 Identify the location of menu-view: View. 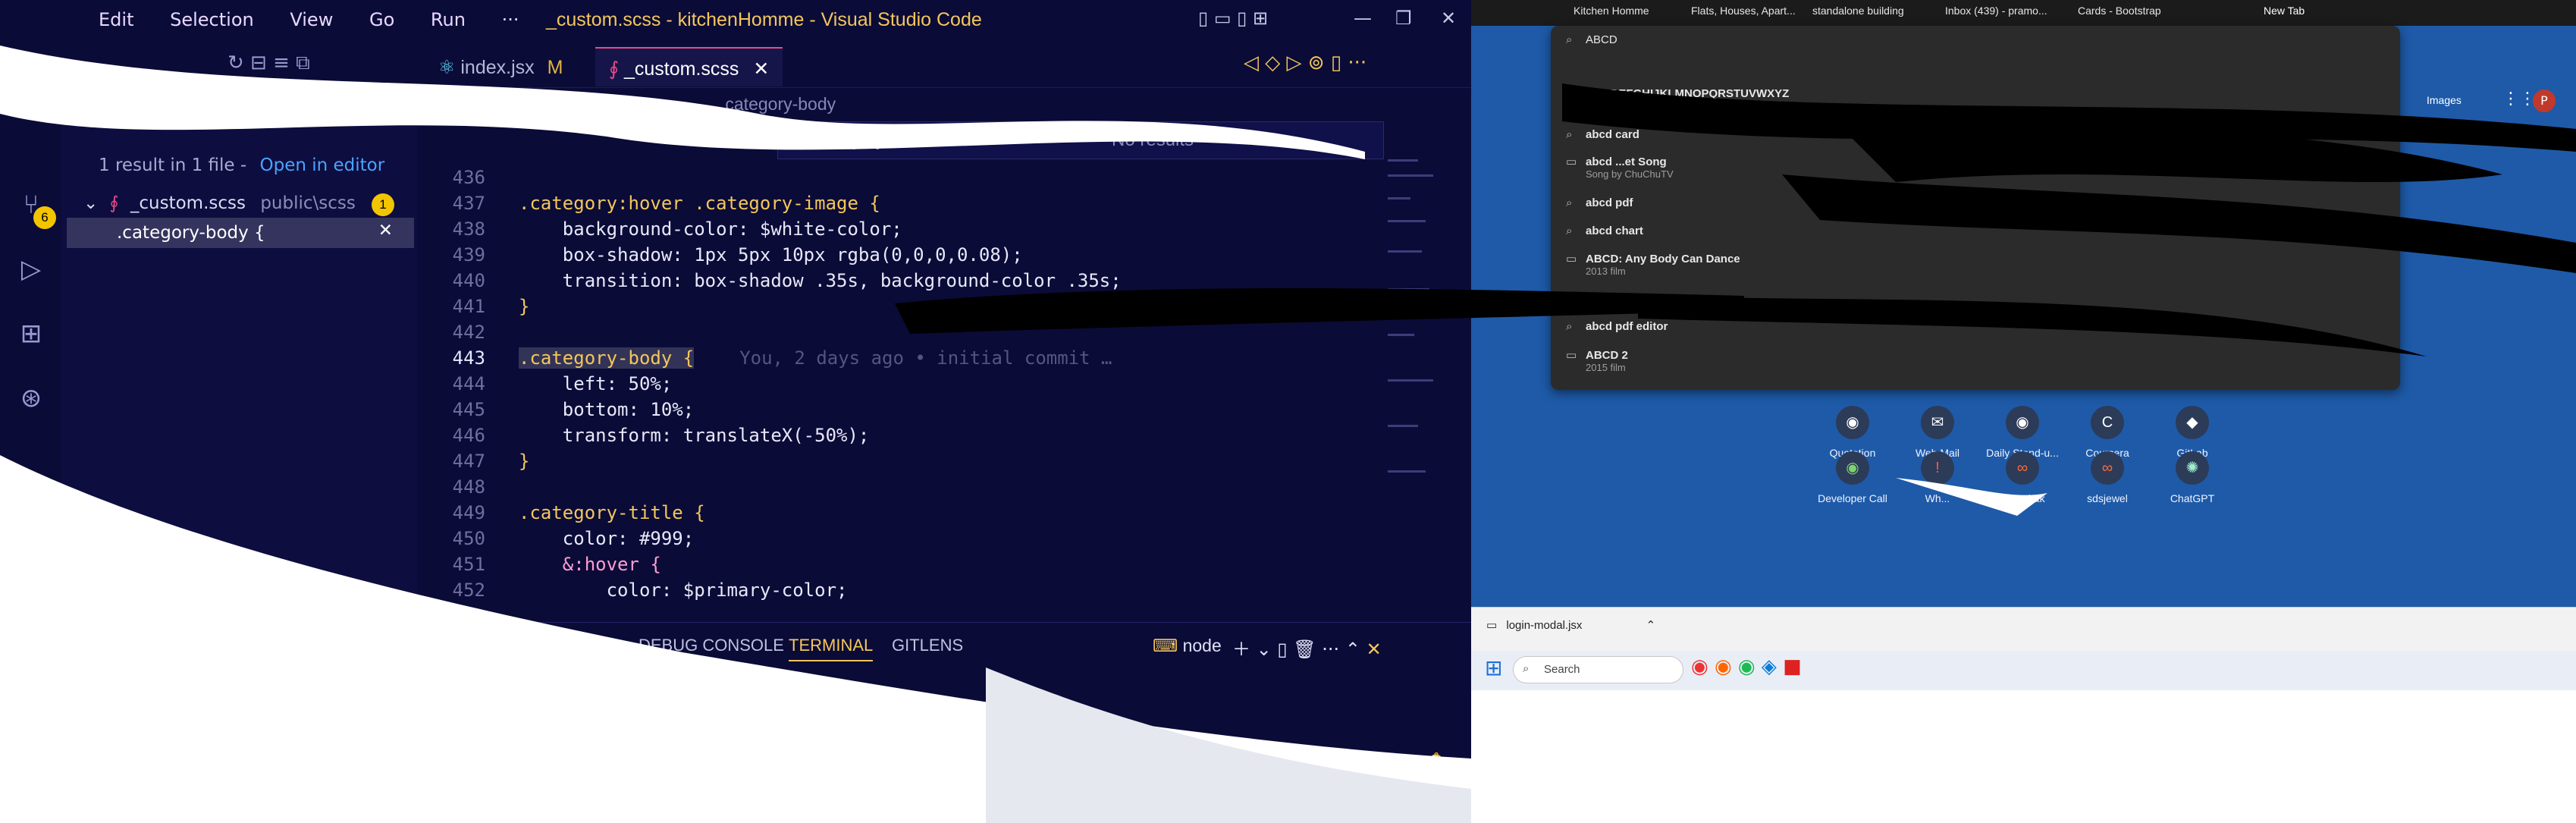
(311, 19).